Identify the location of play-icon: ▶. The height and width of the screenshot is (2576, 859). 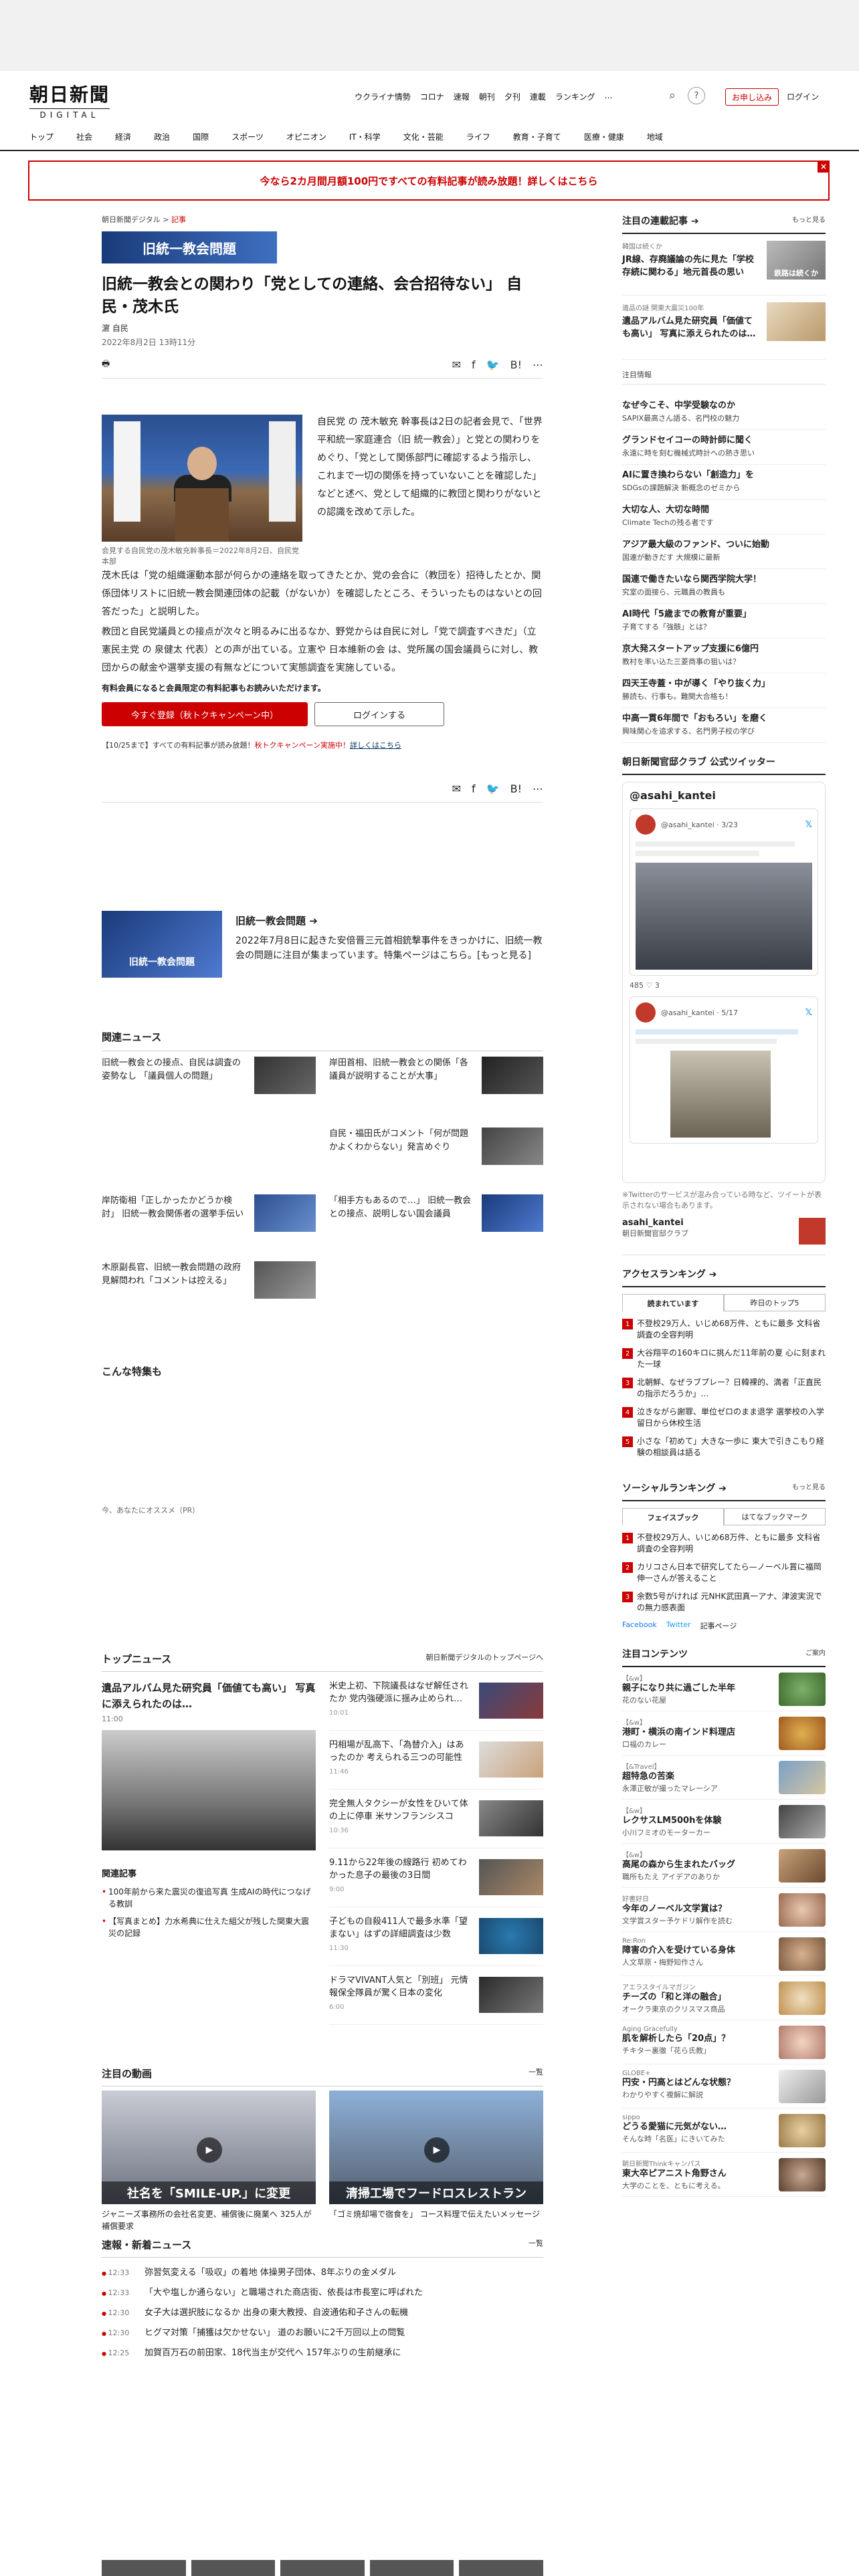
(437, 2150).